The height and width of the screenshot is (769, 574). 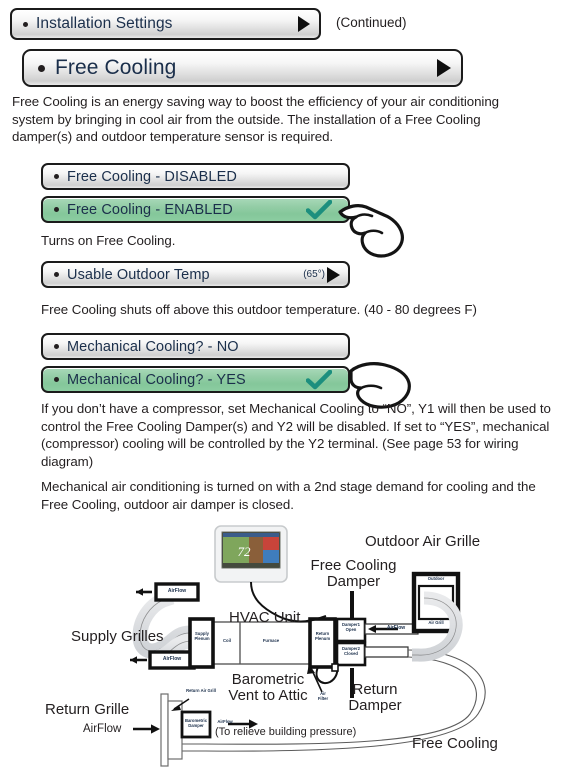 What do you see at coordinates (351, 651) in the screenshot?
I see `damper2-label: Damper2 Closed` at bounding box center [351, 651].